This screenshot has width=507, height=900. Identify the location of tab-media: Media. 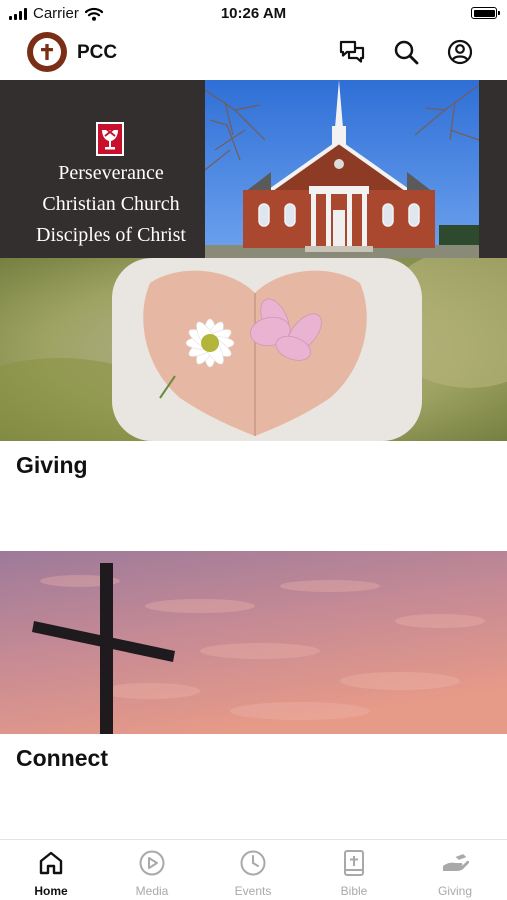
(152, 873).